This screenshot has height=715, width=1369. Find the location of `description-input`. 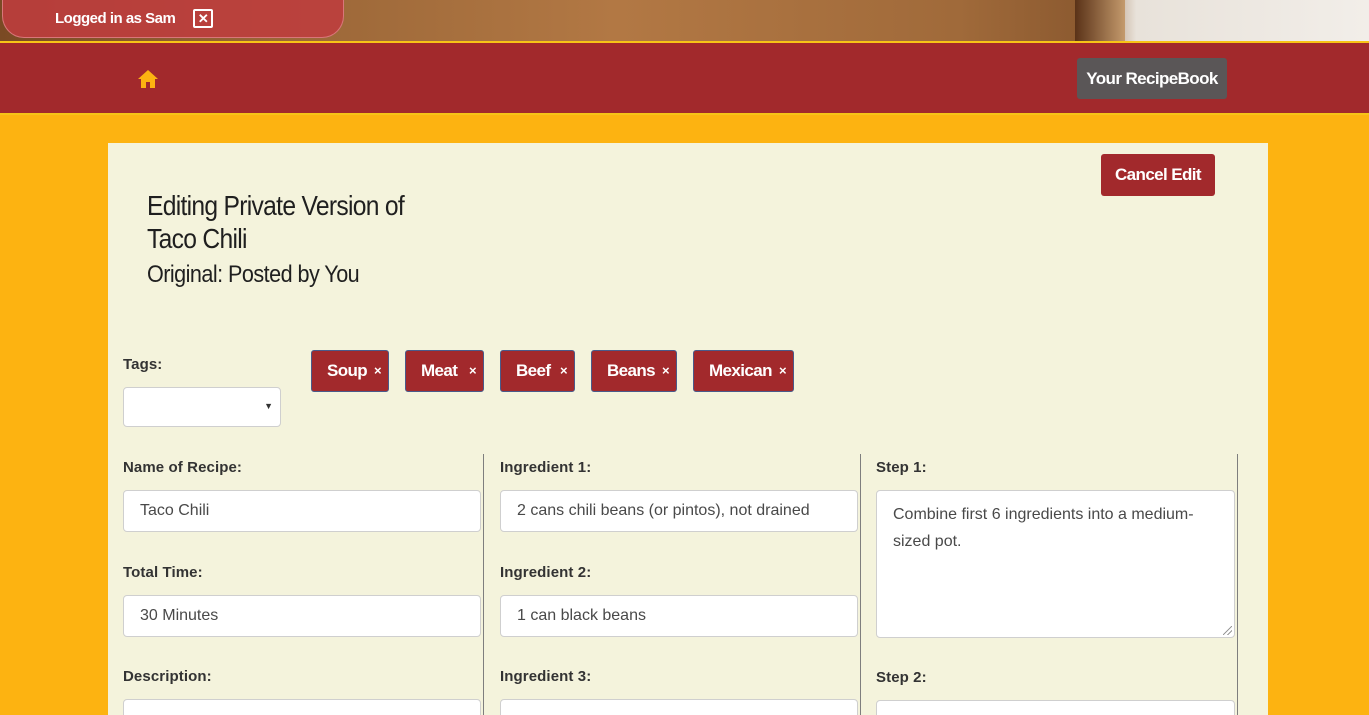

description-input is located at coordinates (302, 707).